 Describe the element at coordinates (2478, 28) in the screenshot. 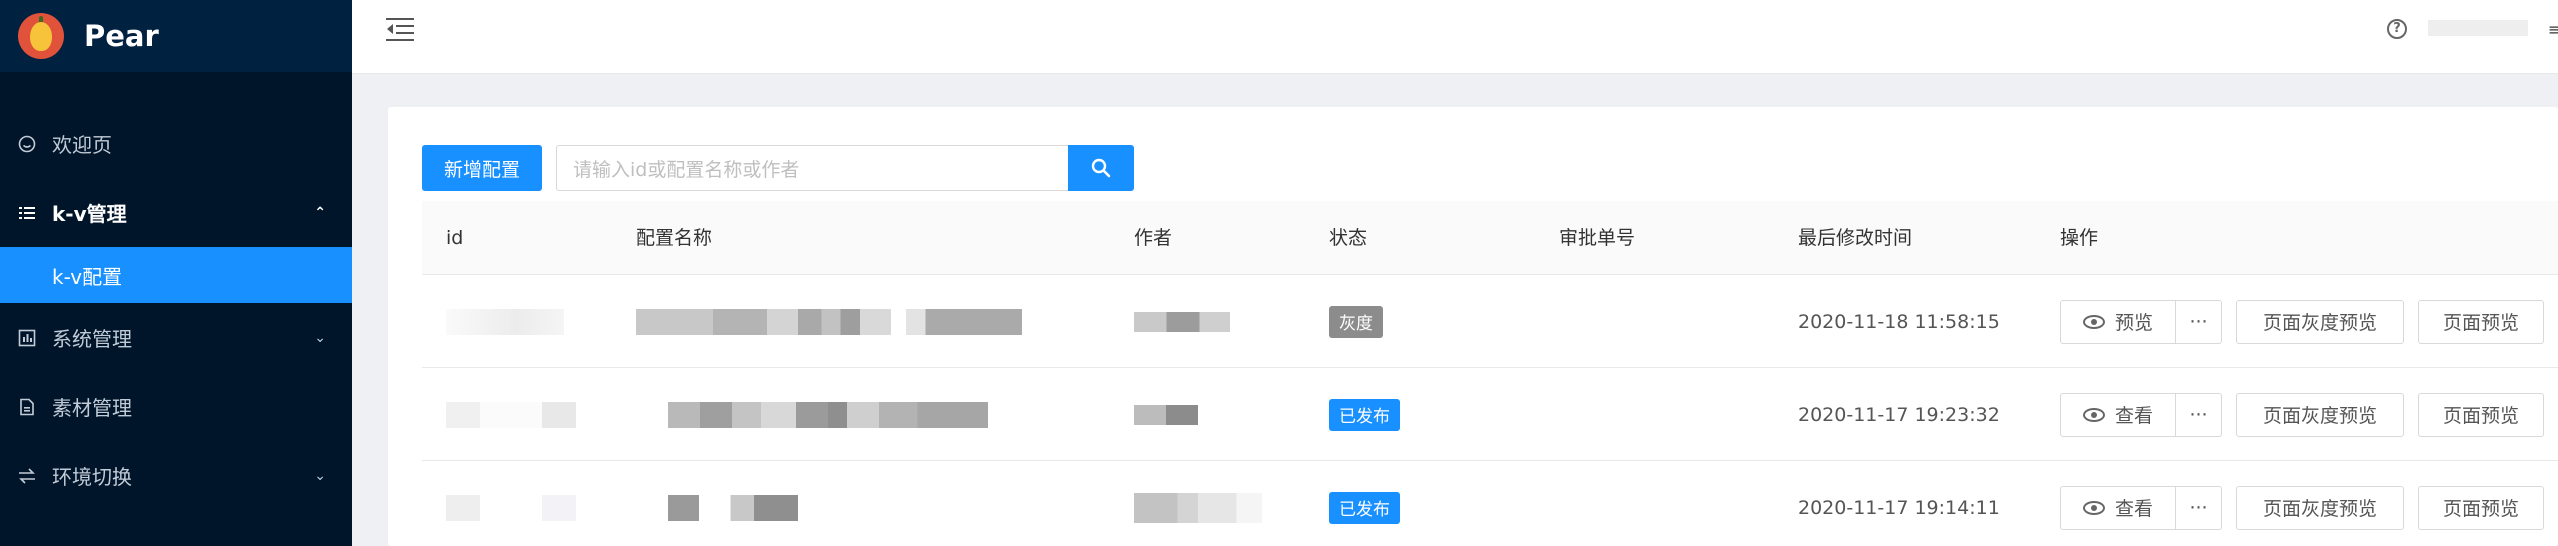

I see `user-name-redacted` at that location.